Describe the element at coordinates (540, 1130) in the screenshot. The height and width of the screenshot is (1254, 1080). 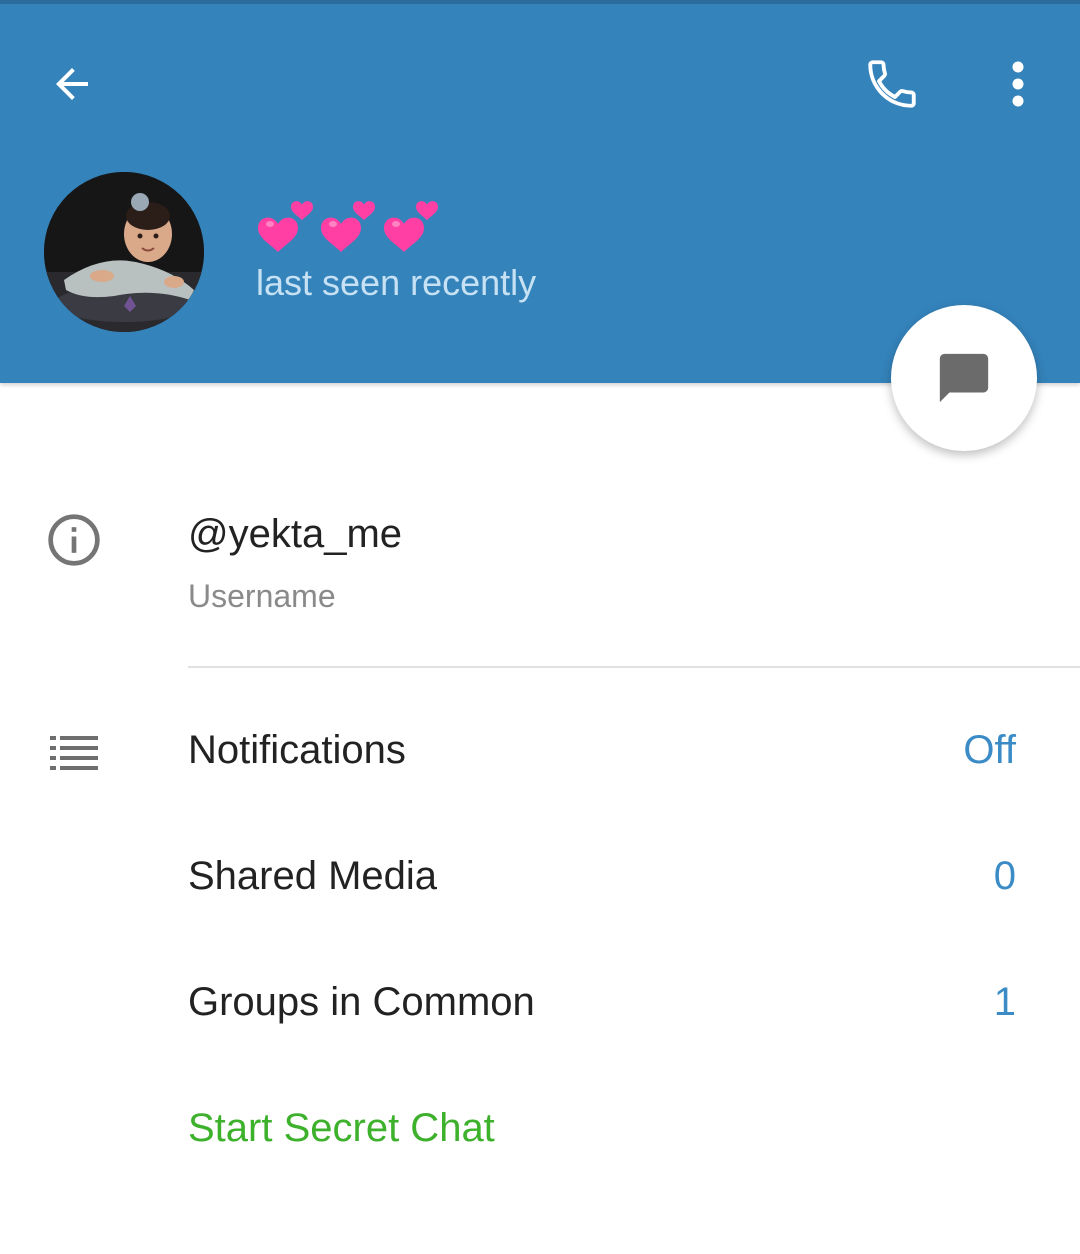
I see `secret-chat-row: Start Secret Chat` at that location.